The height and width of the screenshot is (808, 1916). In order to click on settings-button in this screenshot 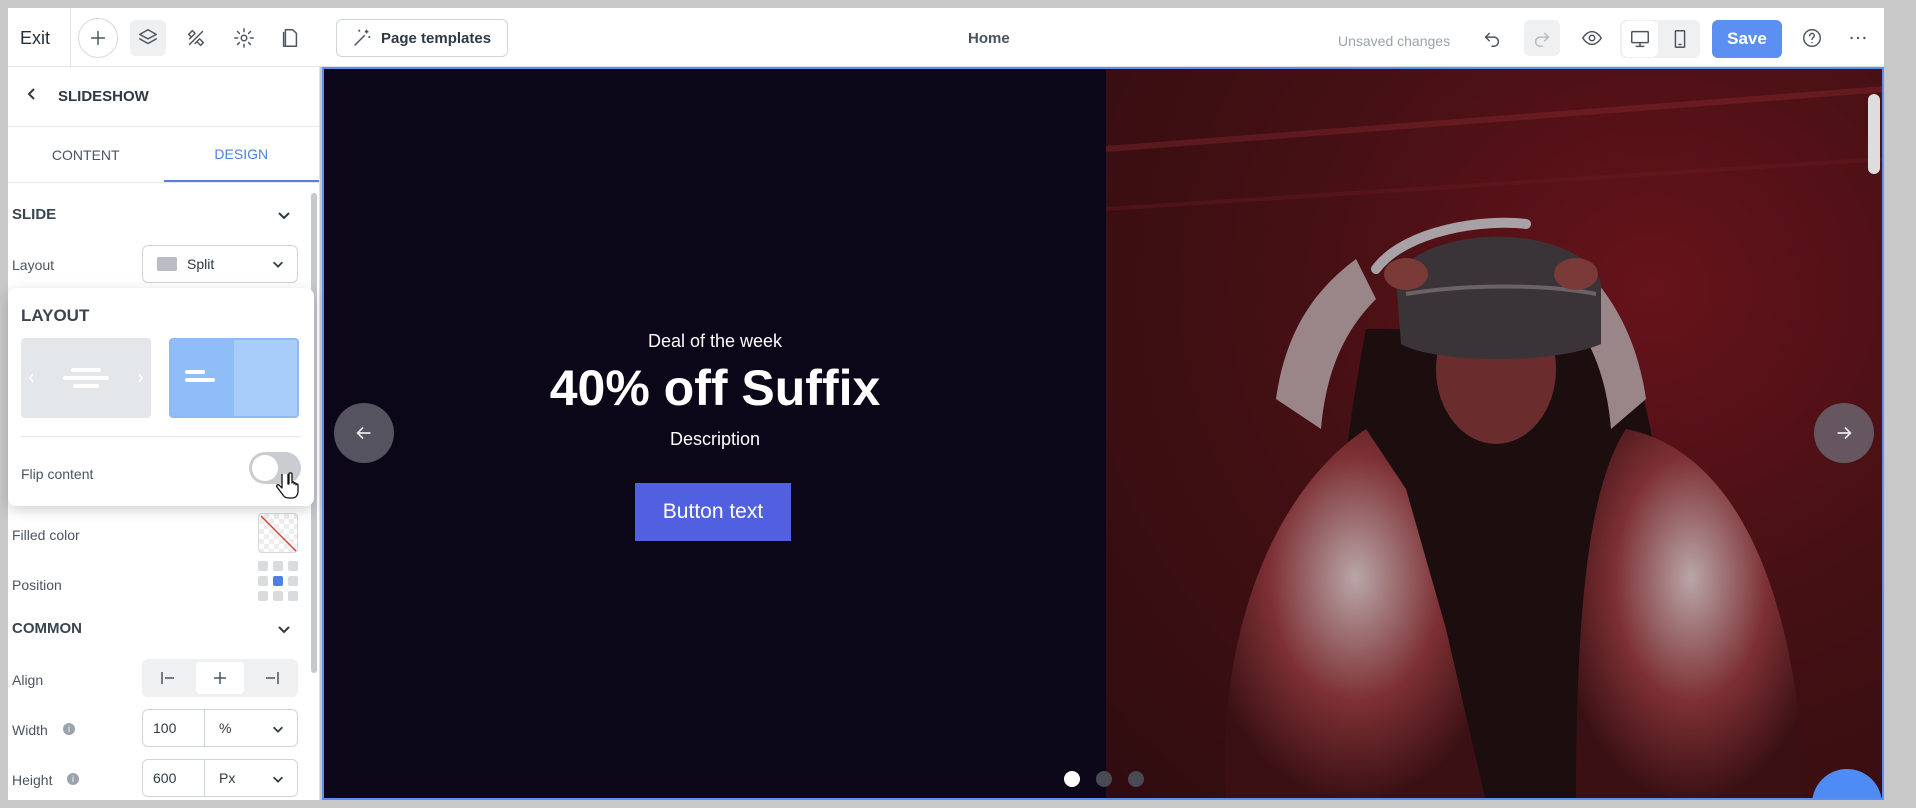, I will do `click(244, 38)`.